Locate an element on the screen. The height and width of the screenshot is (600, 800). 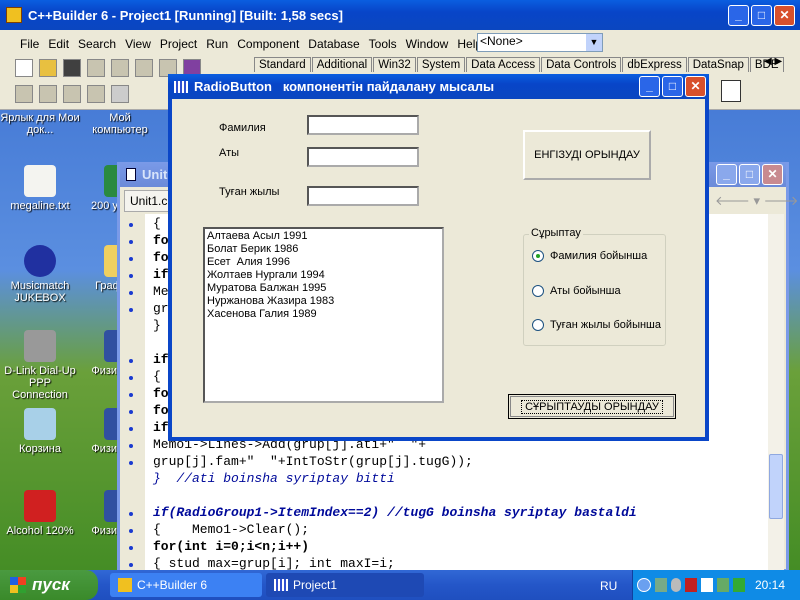
desktop-icon-recycle-bin: Корзина is located at coordinates (40, 431).